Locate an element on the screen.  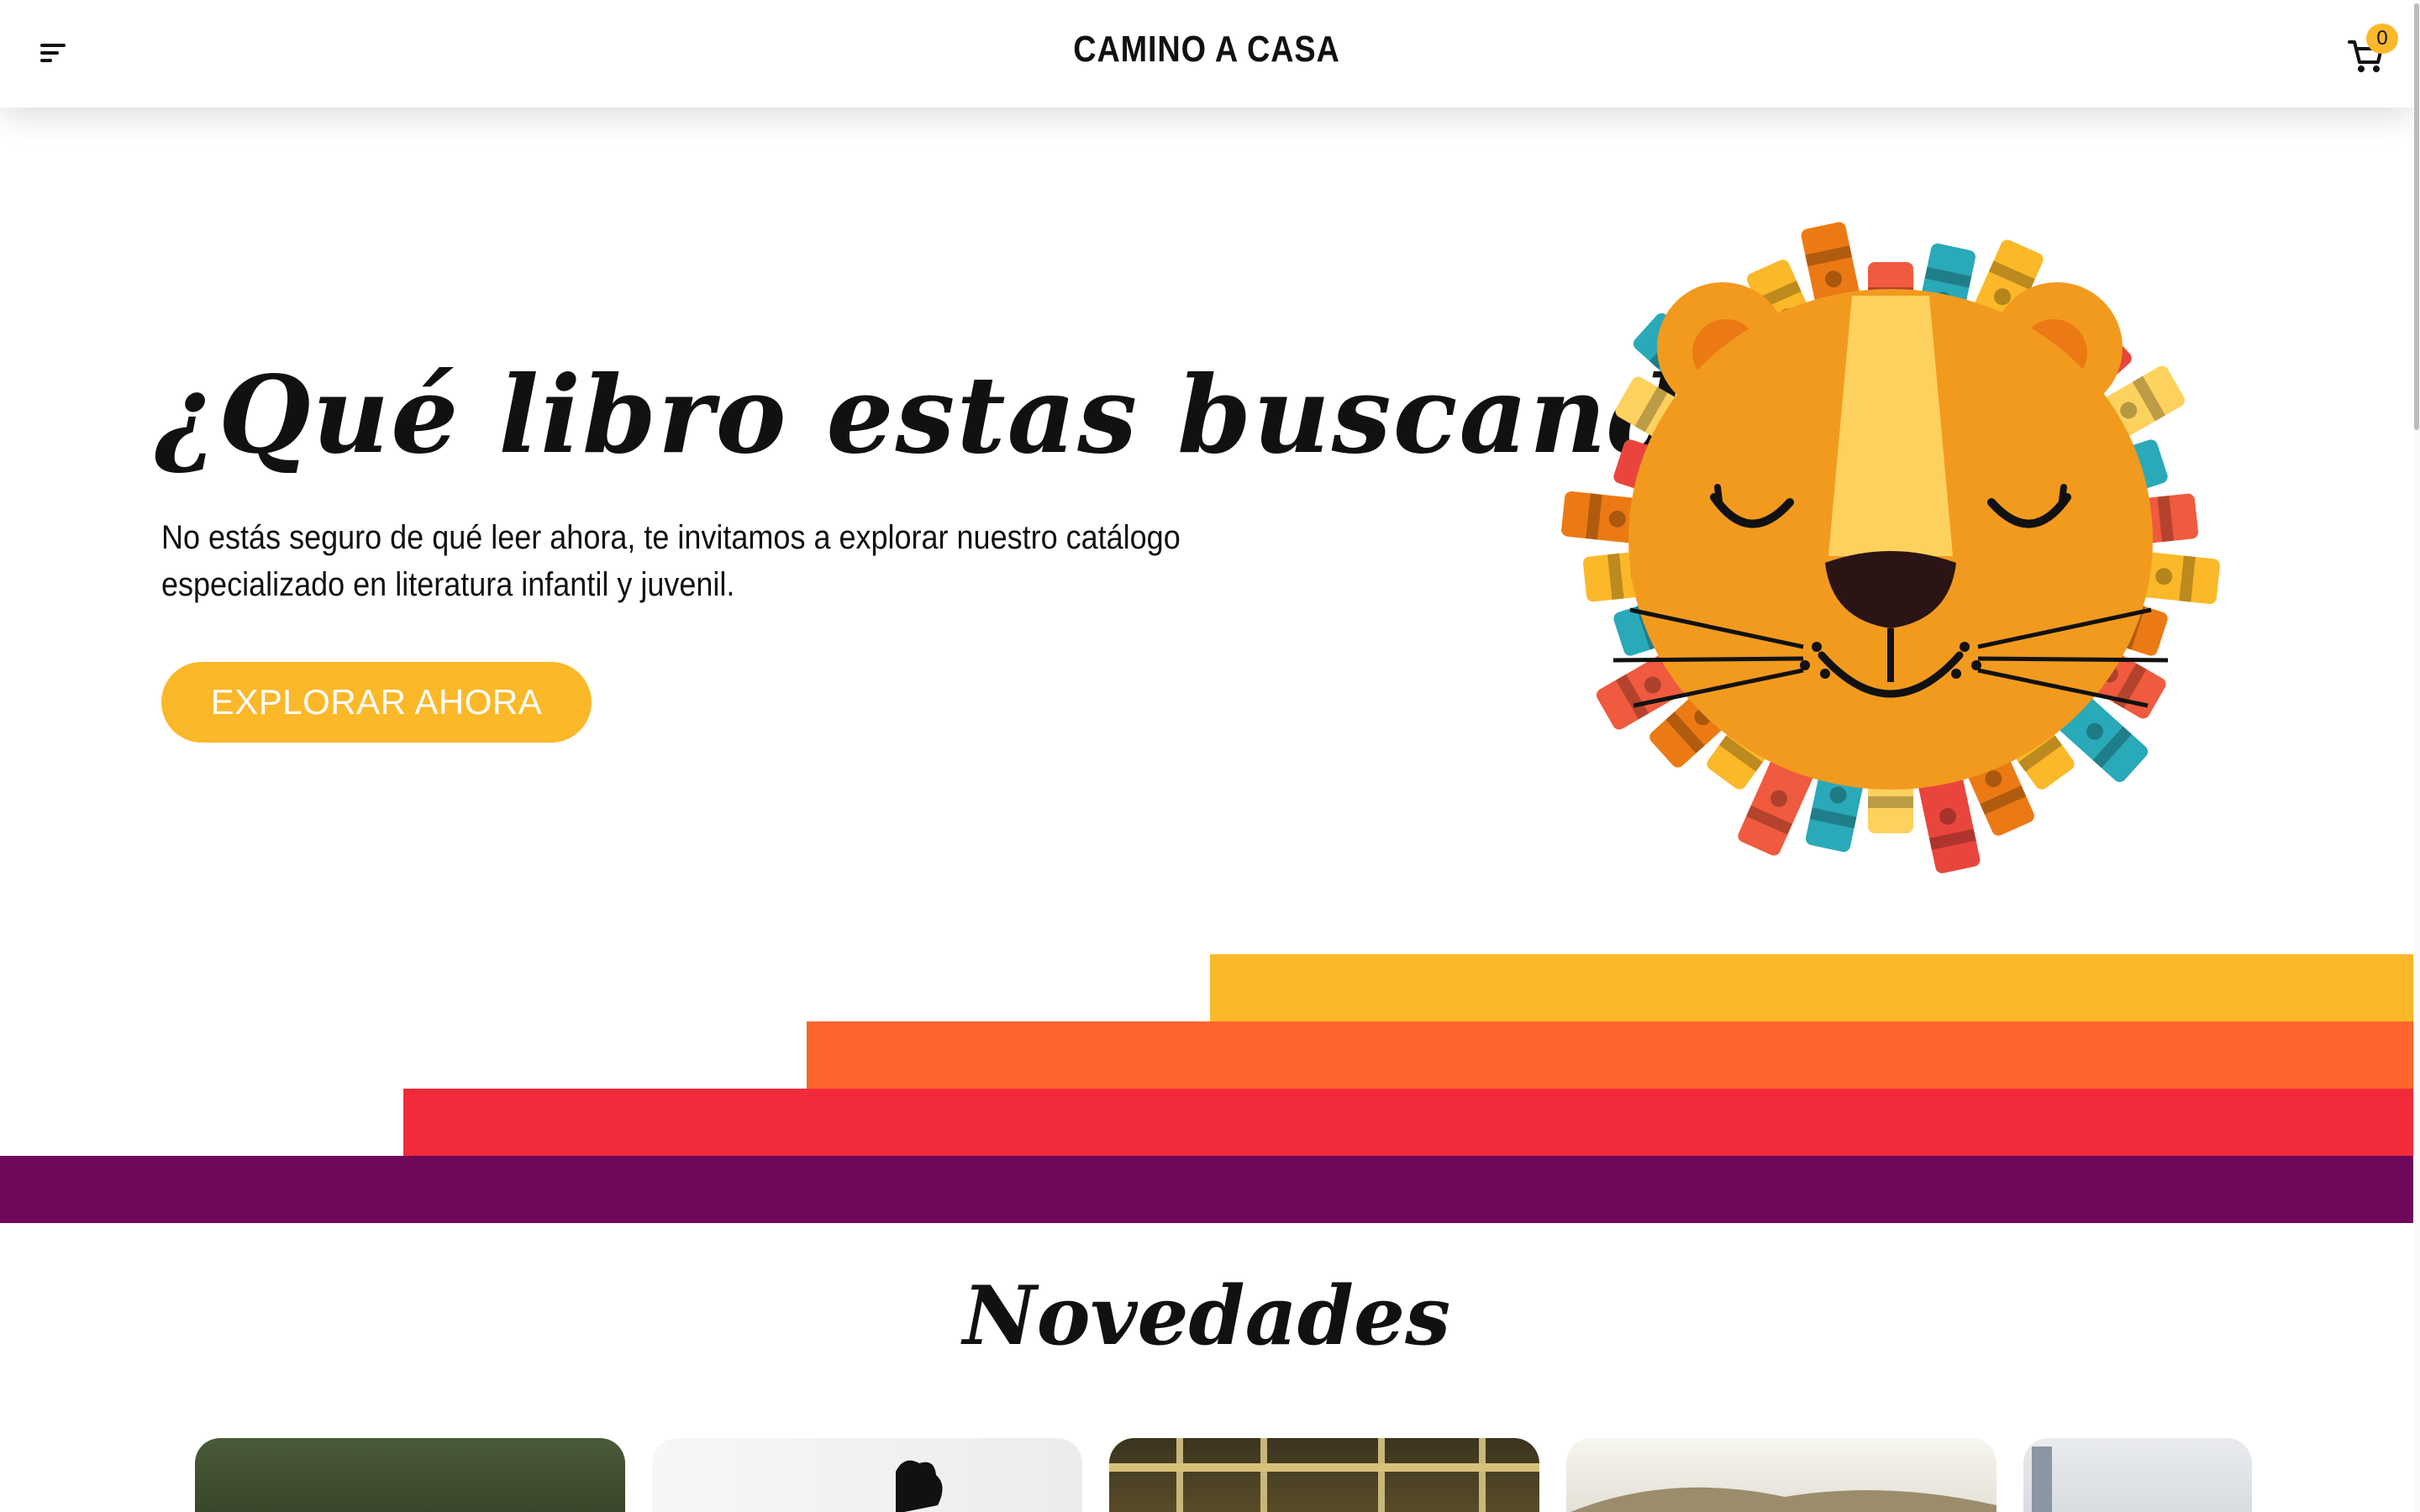
scrollbar-thumb is located at coordinates (2416, 216).